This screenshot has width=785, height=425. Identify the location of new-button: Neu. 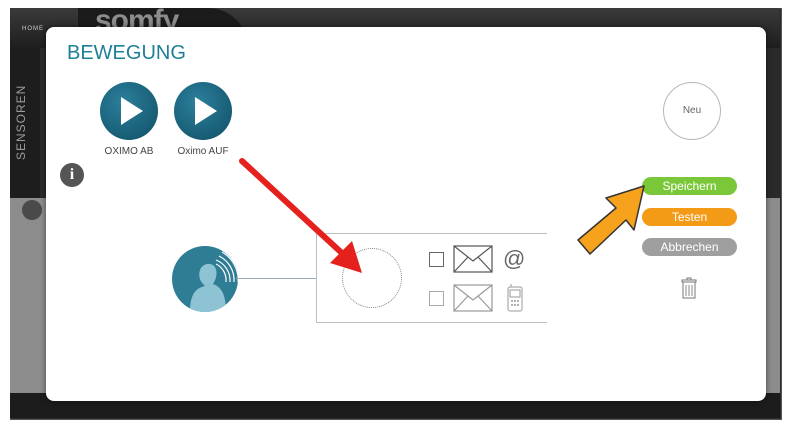
(692, 111).